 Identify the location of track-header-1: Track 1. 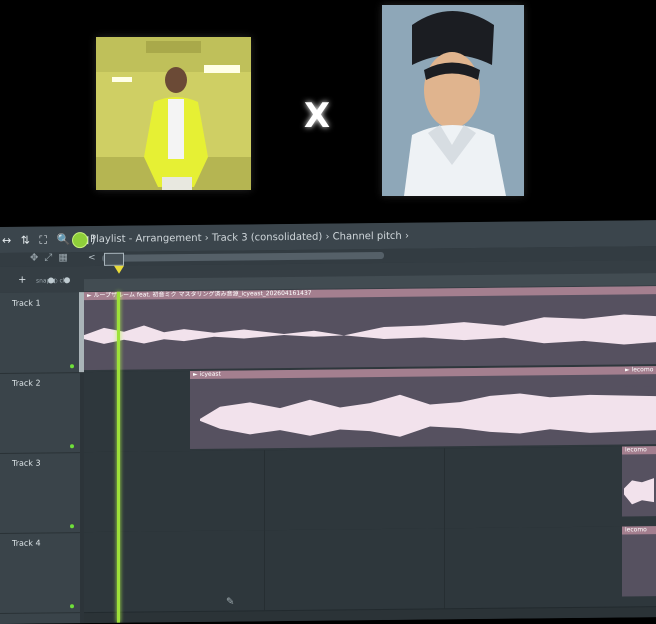
(40, 333).